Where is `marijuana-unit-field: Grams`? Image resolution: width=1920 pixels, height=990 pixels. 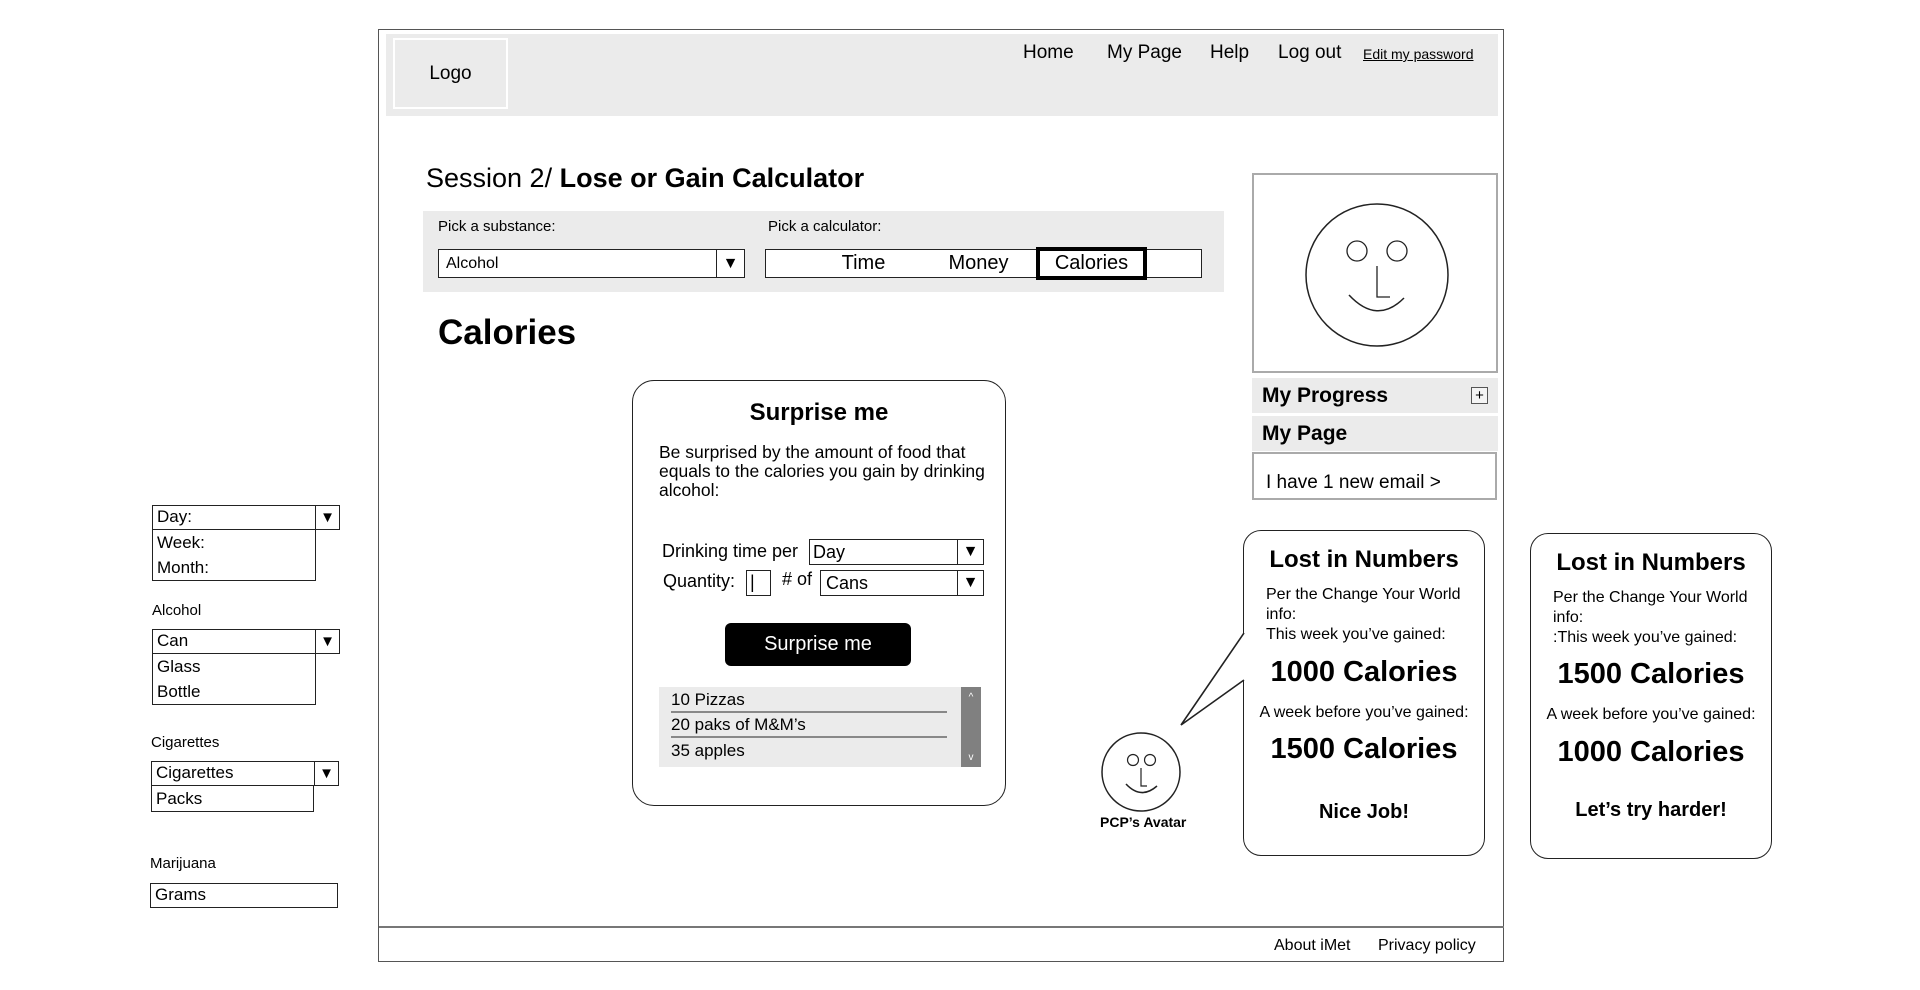 marijuana-unit-field: Grams is located at coordinates (244, 895).